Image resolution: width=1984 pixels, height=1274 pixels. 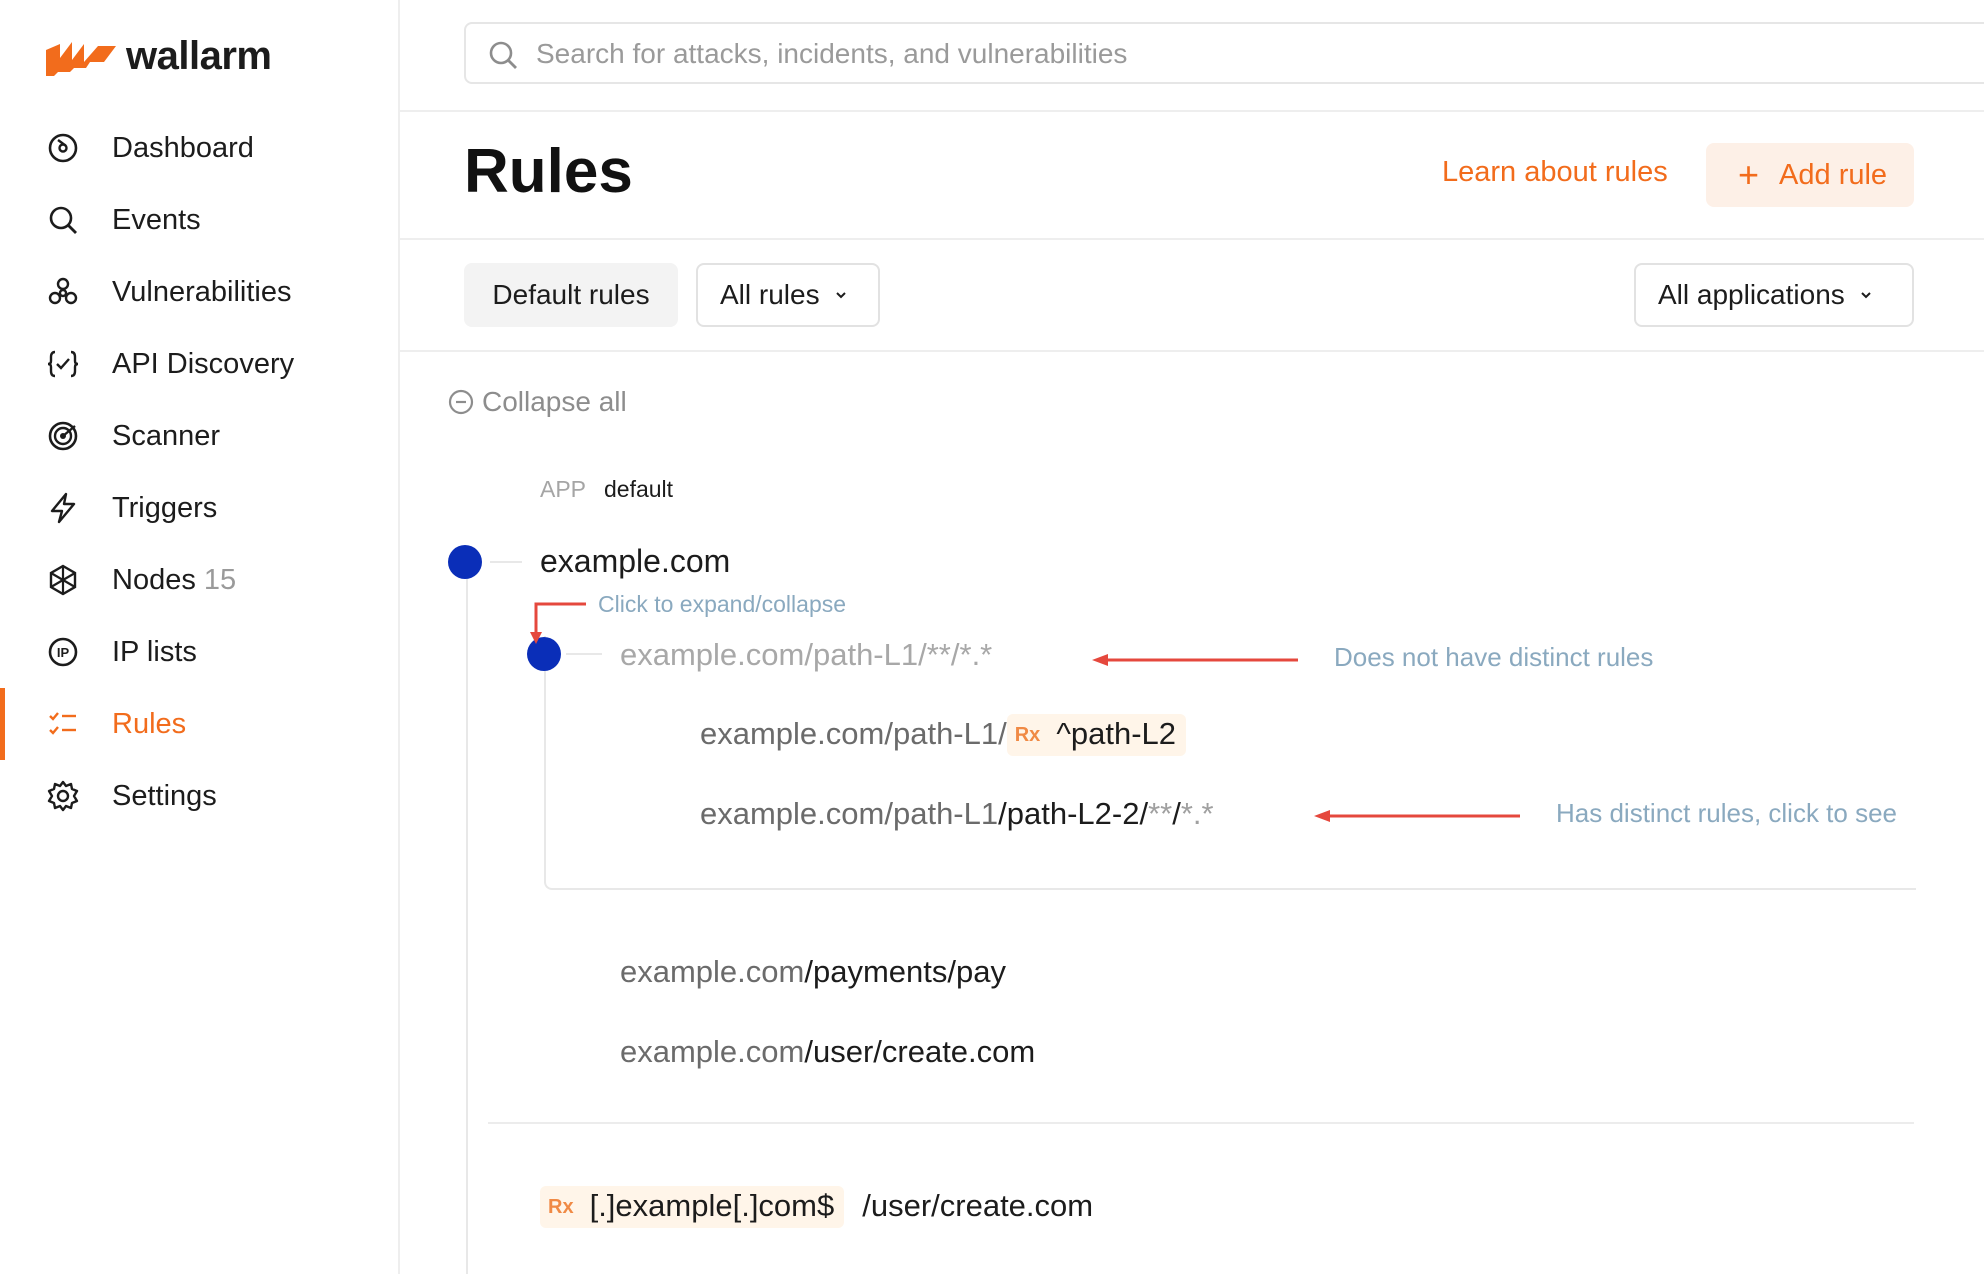 I want to click on lightning-icon, so click(x=63, y=508).